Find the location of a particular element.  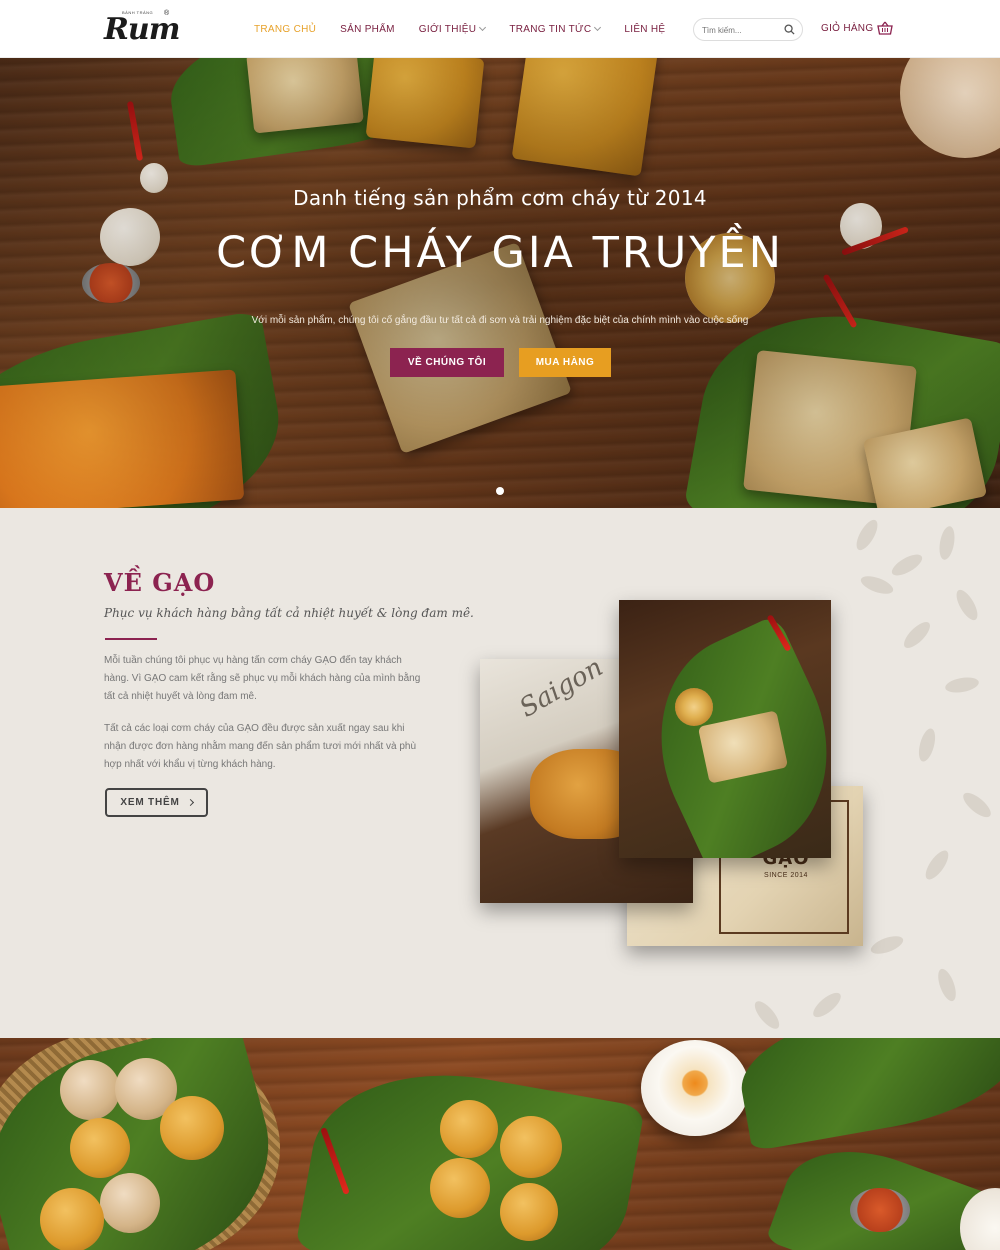

about-us-button: VỀ CHÚNG TÔI is located at coordinates (447, 362).